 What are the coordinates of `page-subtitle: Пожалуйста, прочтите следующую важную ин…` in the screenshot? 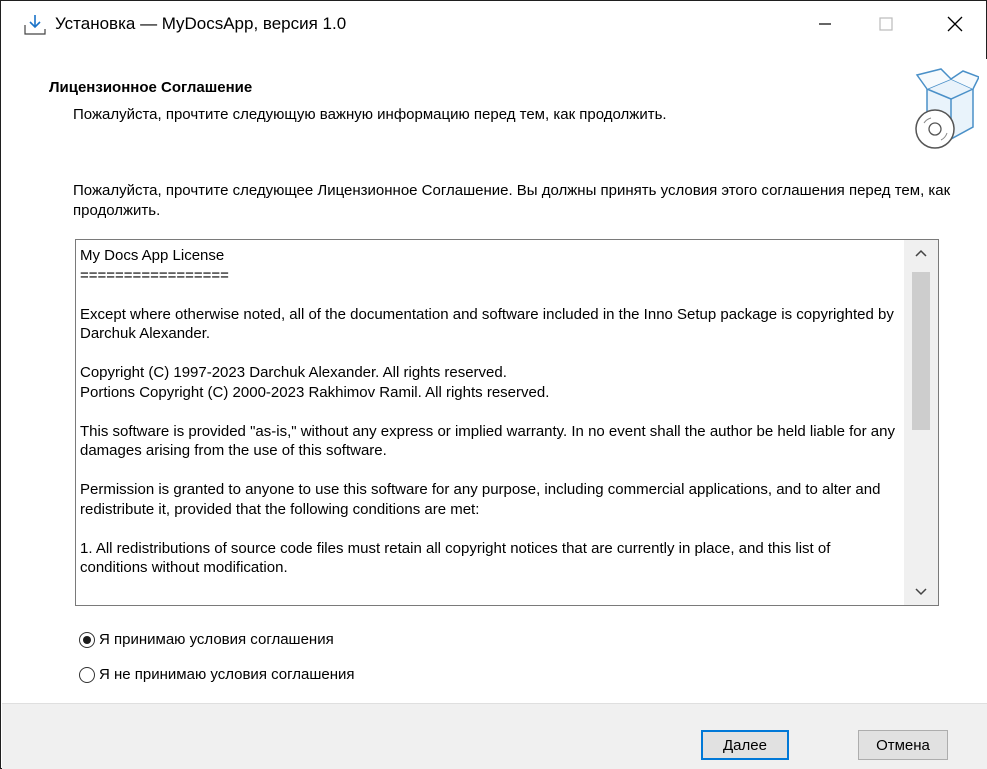 It's located at (370, 114).